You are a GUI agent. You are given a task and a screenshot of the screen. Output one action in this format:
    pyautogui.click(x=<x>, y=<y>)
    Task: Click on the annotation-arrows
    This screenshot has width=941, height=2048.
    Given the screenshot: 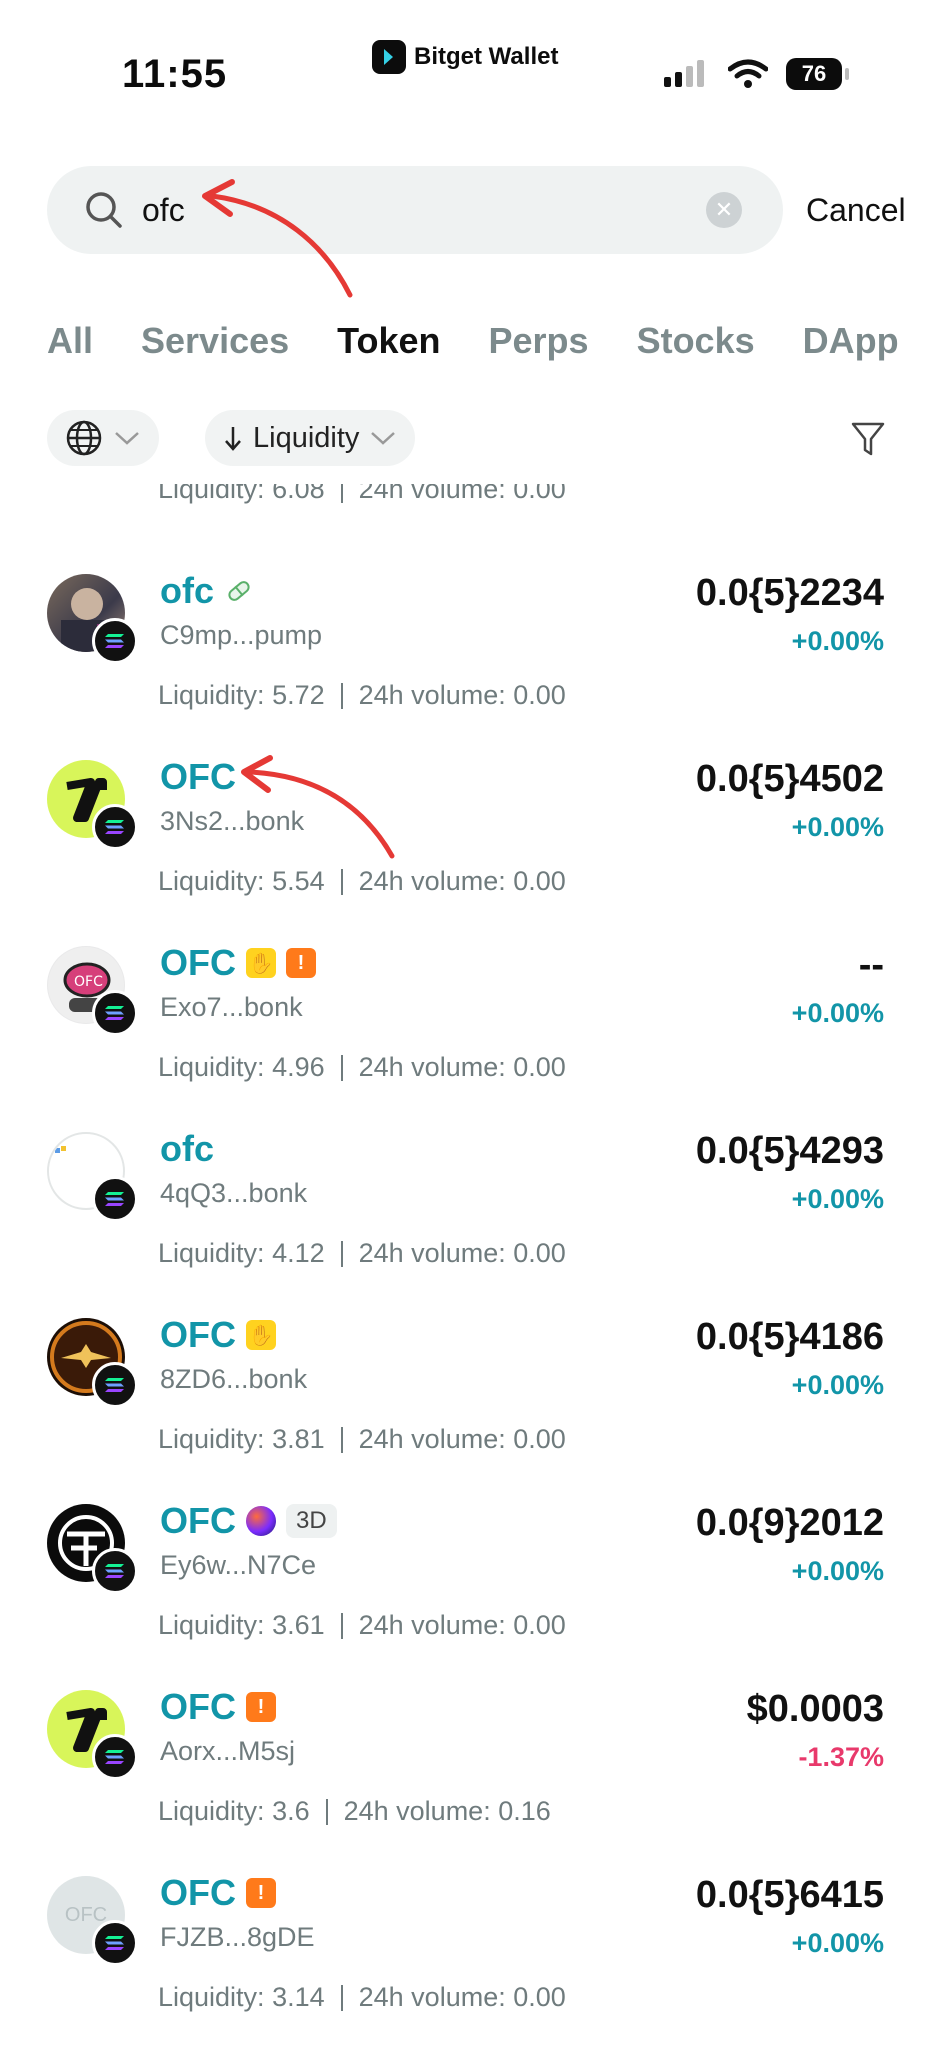 What is the action you would take?
    pyautogui.click(x=298, y=519)
    